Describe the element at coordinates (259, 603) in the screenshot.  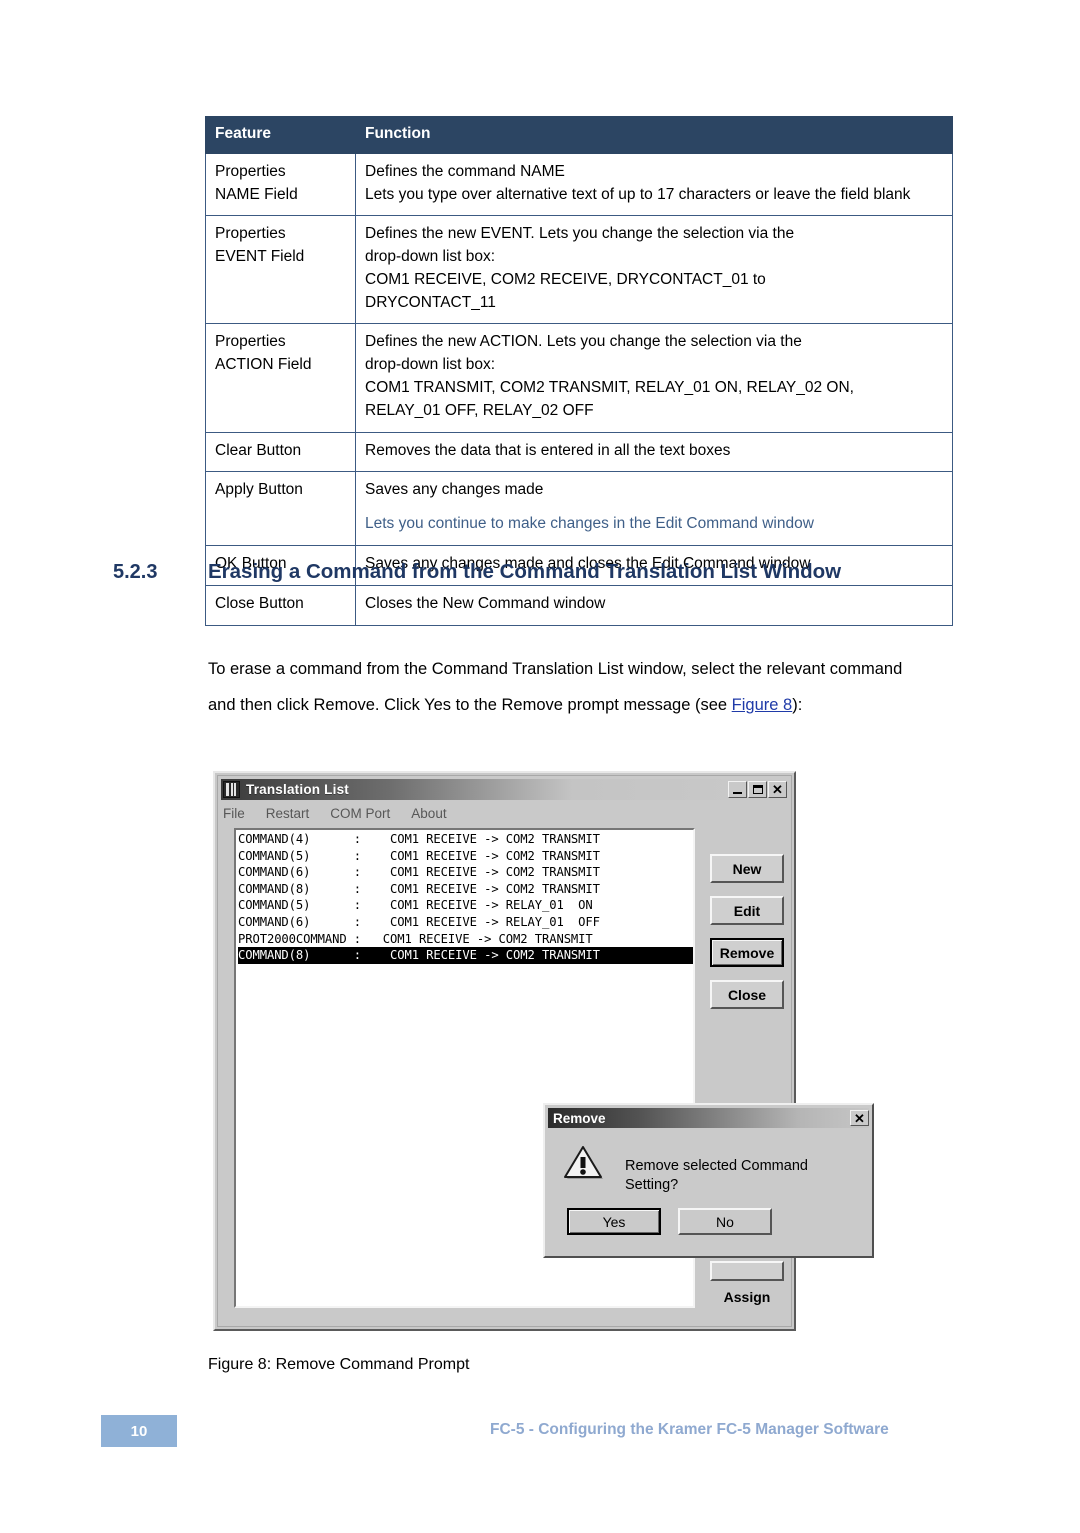
I see `feature-line: Close Button` at that location.